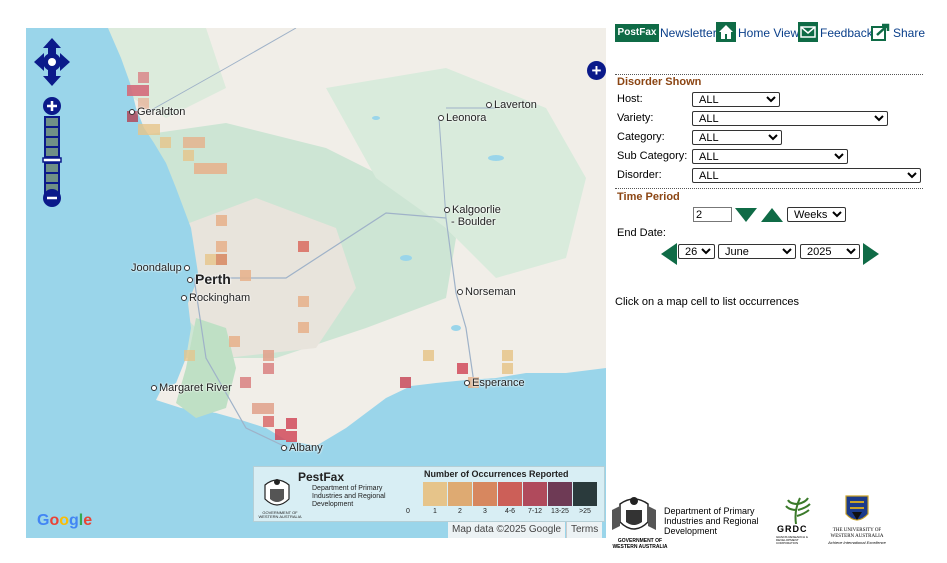  Describe the element at coordinates (736, 99) in the screenshot. I see `host-select: ALL` at that location.